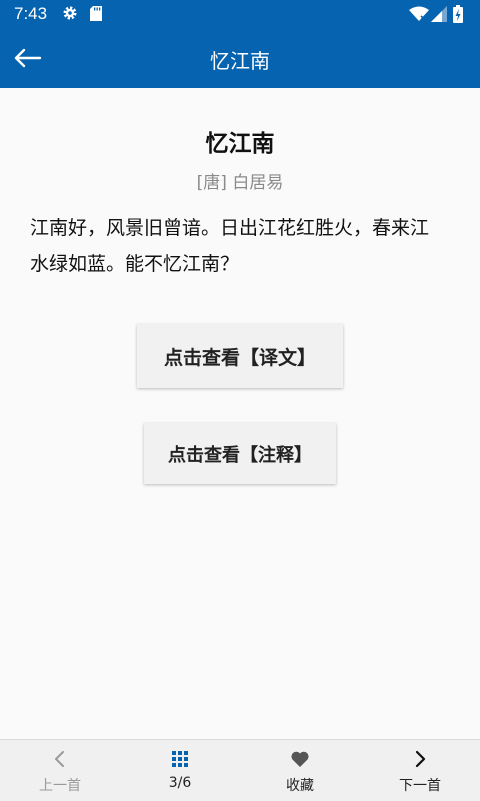 The image size is (480, 801). I want to click on signal-icon, so click(439, 16).